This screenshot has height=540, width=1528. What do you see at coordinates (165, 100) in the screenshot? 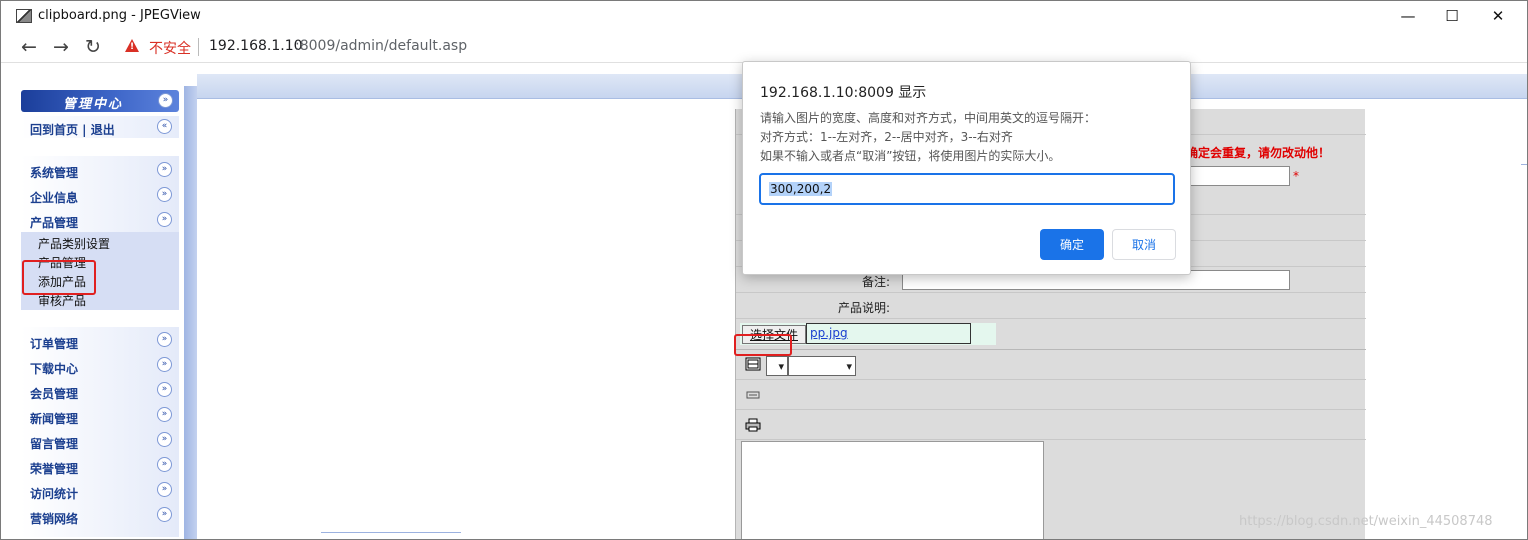
I see `collapse-all-icon: »` at bounding box center [165, 100].